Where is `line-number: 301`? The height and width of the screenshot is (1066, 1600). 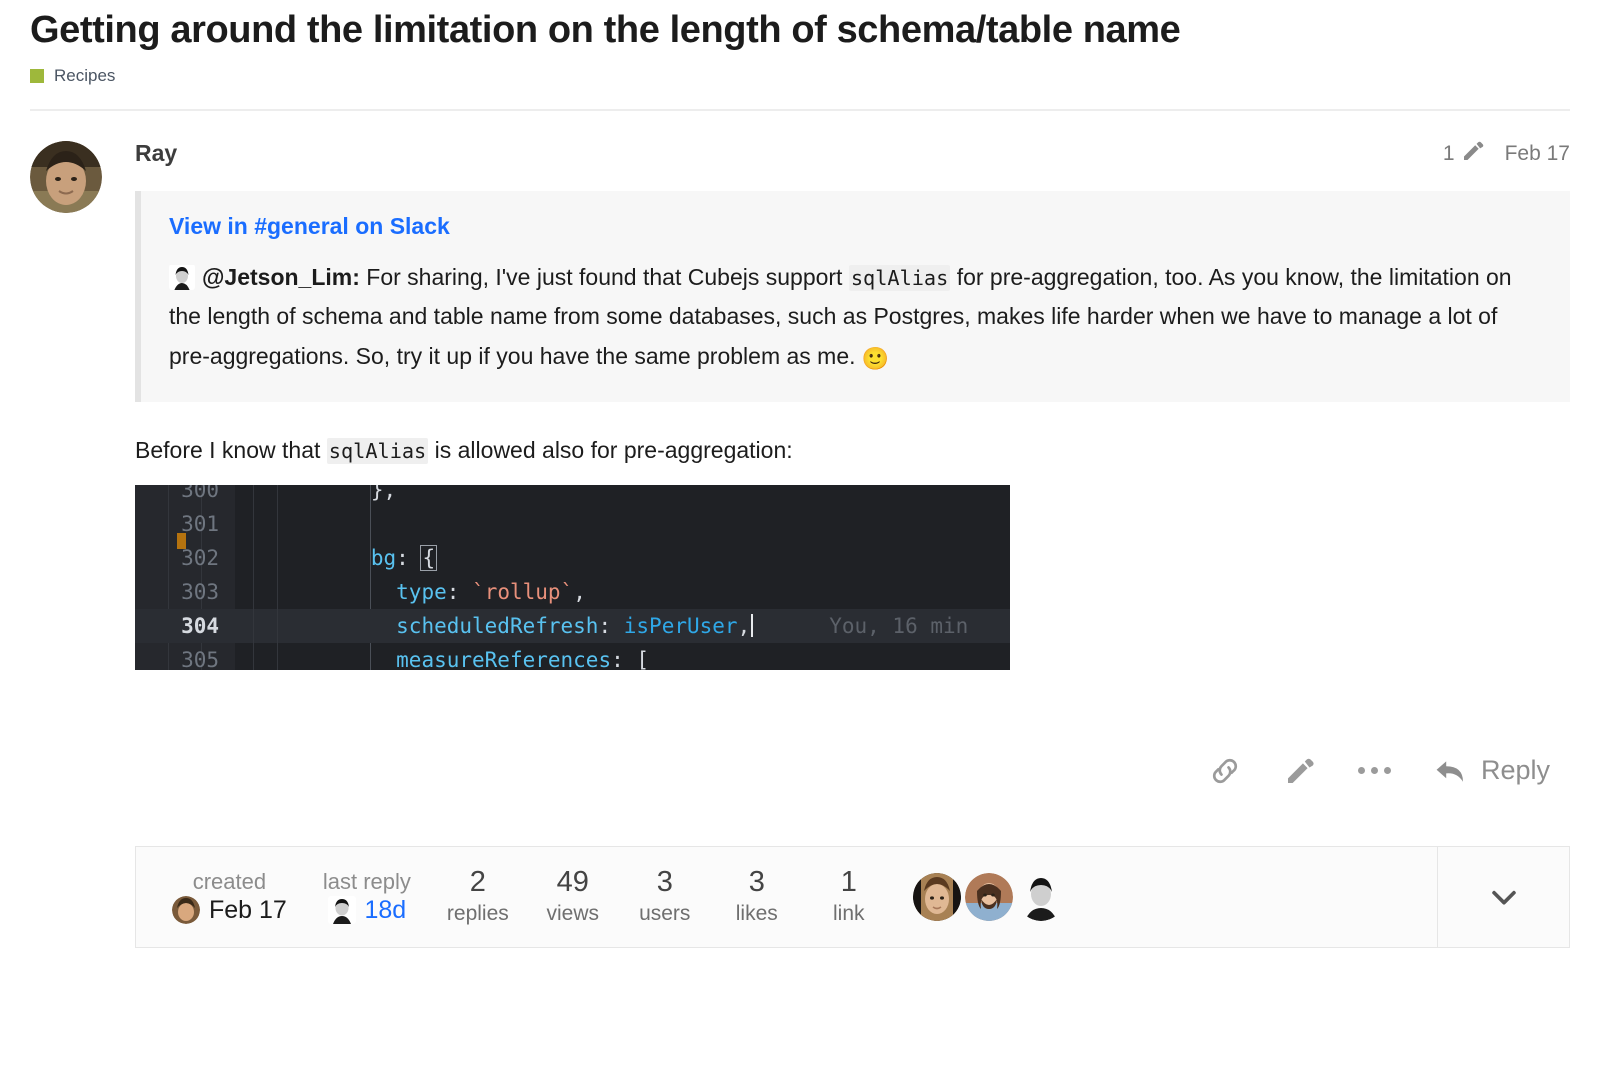
line-number: 301 is located at coordinates (200, 523).